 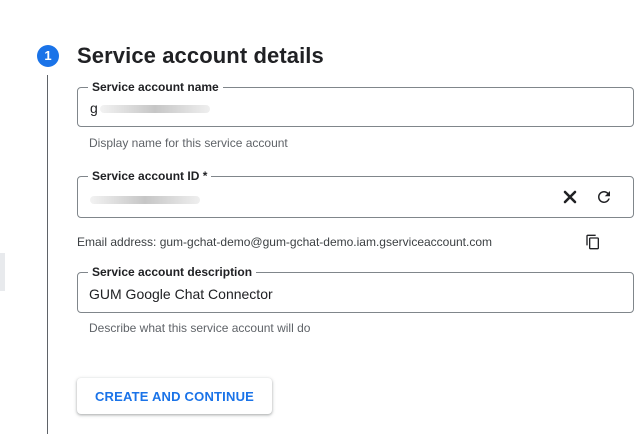 What do you see at coordinates (188, 143) in the screenshot?
I see `service-account-name-hint: Display name for this service account` at bounding box center [188, 143].